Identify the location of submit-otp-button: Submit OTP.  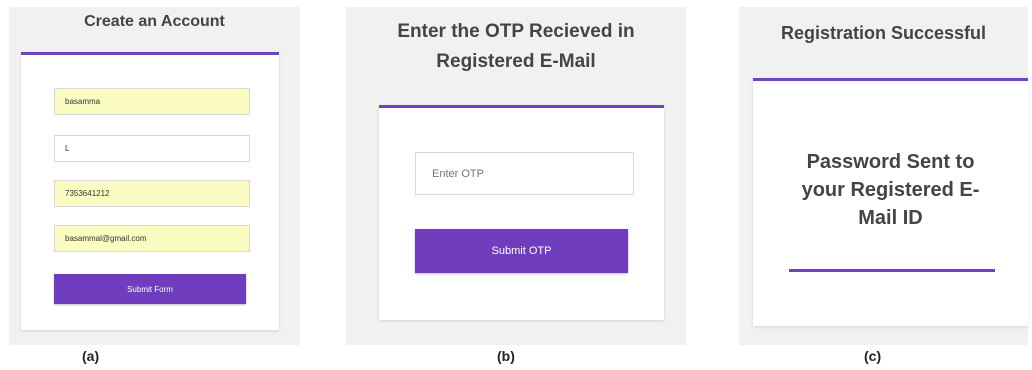
(521, 251).